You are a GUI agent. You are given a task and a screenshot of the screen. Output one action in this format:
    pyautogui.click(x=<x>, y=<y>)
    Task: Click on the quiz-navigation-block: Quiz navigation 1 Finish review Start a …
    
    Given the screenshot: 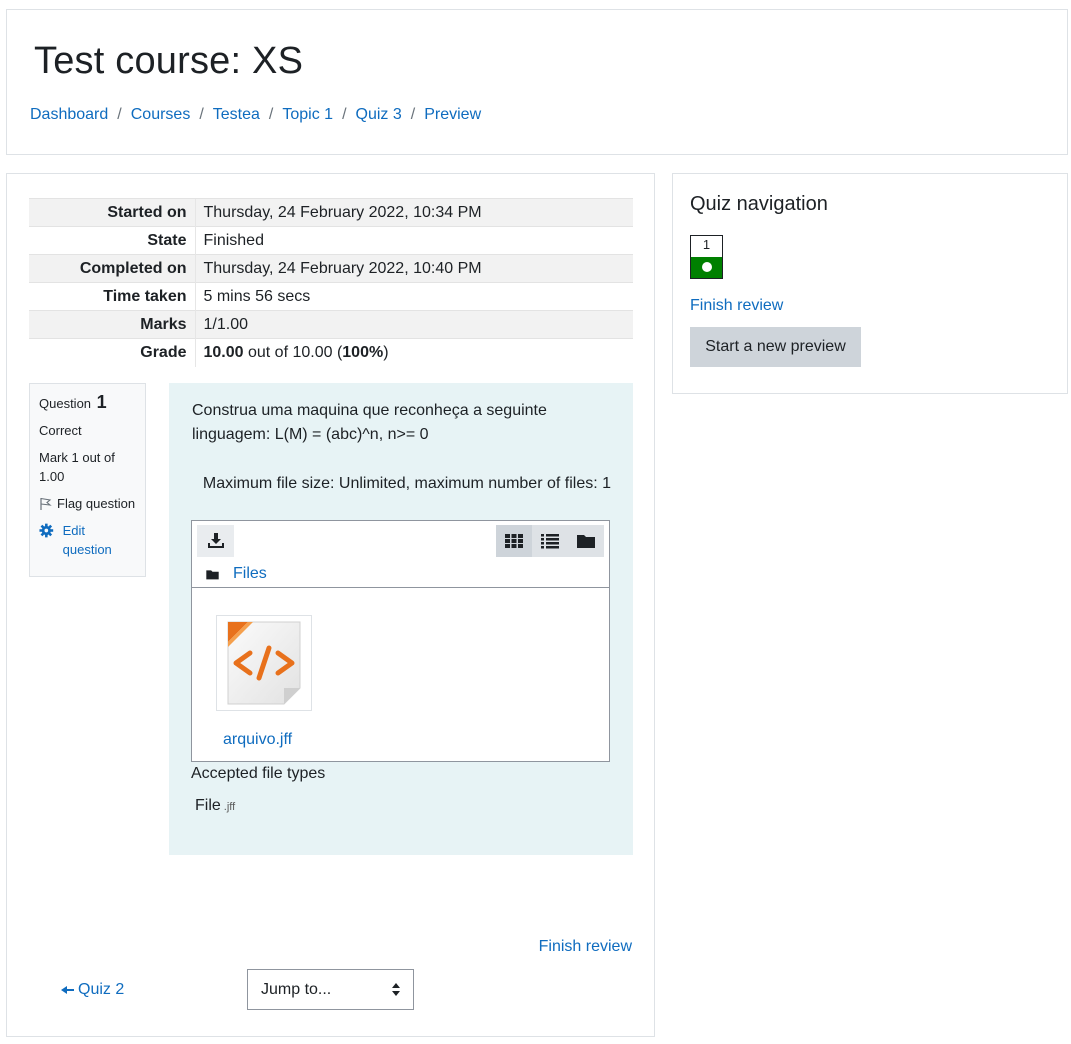 What is the action you would take?
    pyautogui.click(x=870, y=283)
    